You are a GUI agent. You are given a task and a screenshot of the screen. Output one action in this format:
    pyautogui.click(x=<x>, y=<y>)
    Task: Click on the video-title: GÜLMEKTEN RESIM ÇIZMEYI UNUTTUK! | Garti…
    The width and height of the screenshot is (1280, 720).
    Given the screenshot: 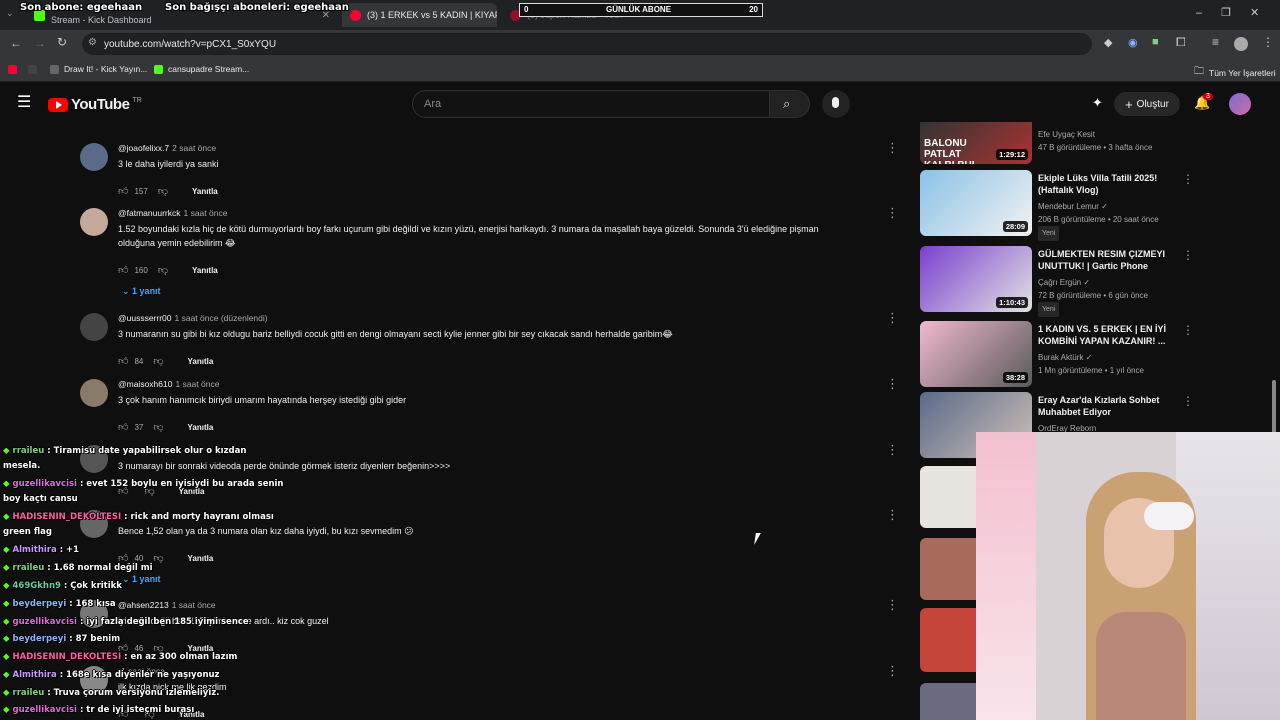 What is the action you would take?
    pyautogui.click(x=1105, y=260)
    